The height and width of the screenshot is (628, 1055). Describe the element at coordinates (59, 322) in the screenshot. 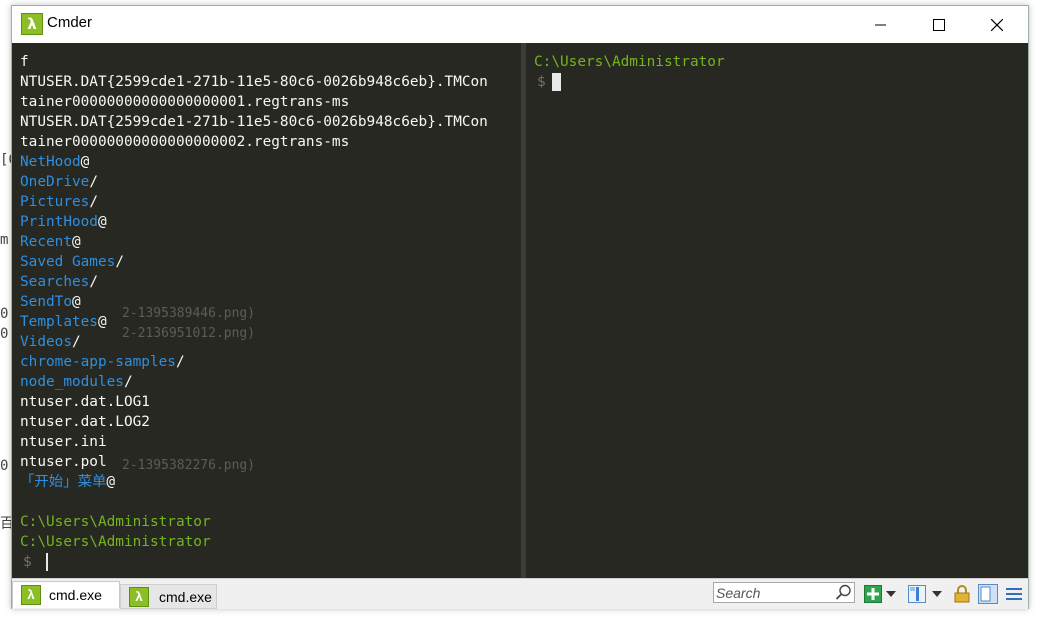

I see `entry-name: Templates` at that location.